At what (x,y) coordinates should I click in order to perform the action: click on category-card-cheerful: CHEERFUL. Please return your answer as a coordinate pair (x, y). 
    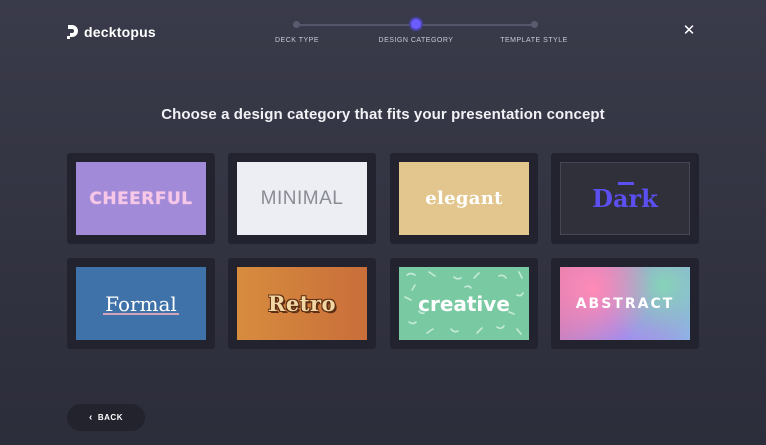
    Looking at the image, I should click on (141, 198).